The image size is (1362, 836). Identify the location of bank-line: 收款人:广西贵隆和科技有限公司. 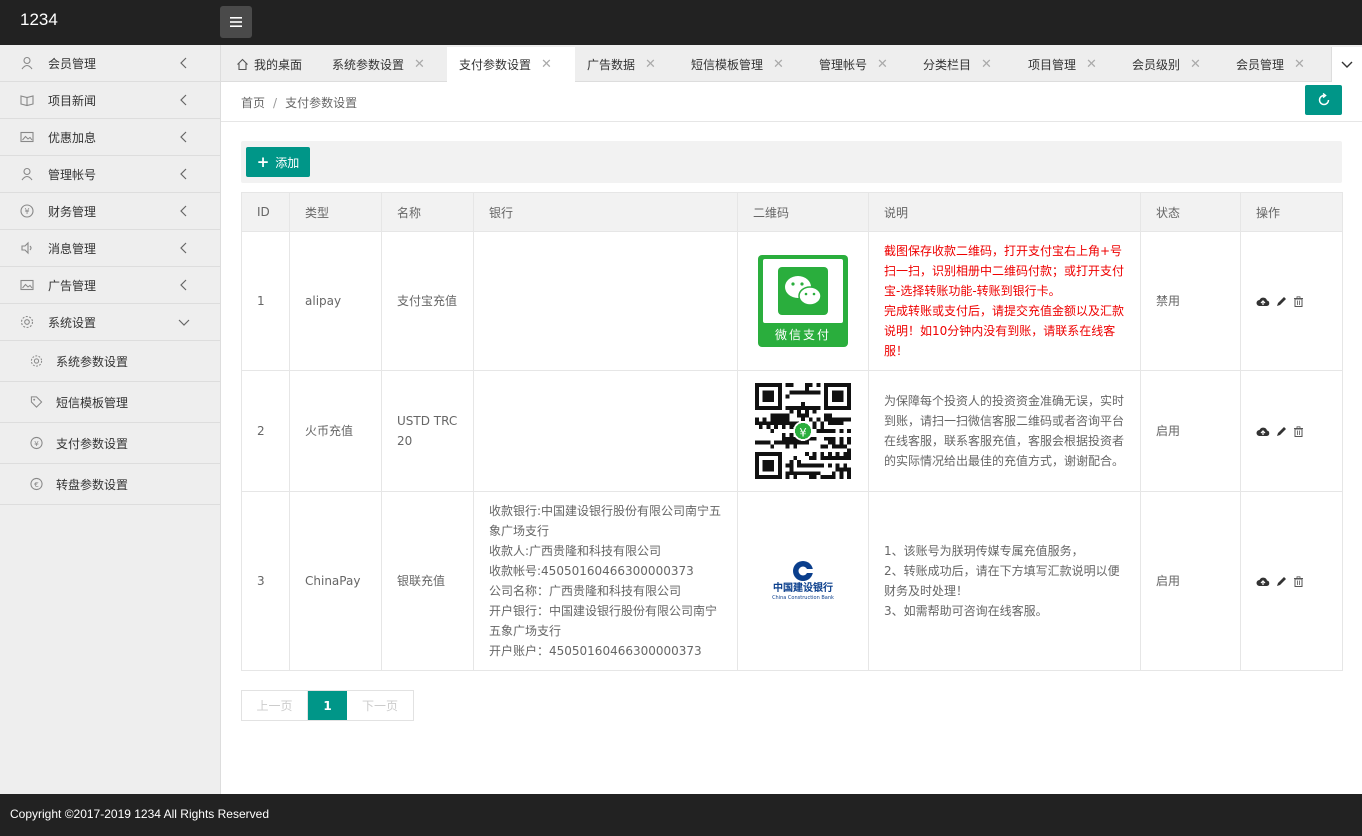
(575, 551).